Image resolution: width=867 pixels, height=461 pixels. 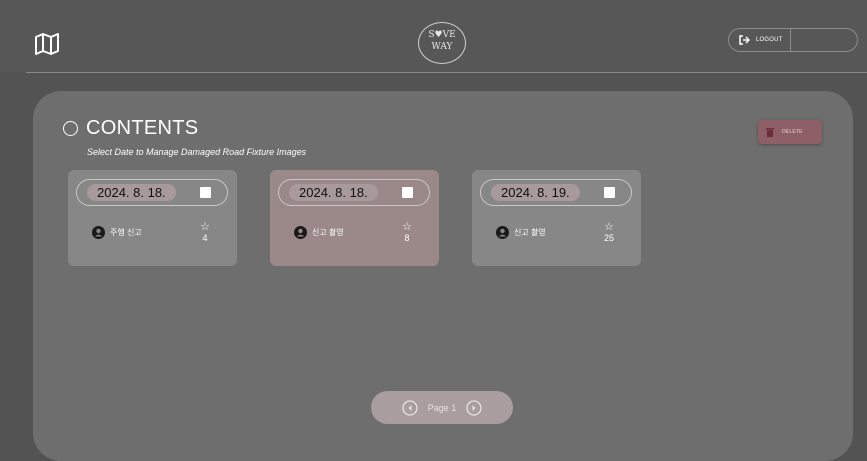 I want to click on date-card-selected: 2024. 8. 18. 신고 촬영 ☆ 8, so click(x=354, y=218).